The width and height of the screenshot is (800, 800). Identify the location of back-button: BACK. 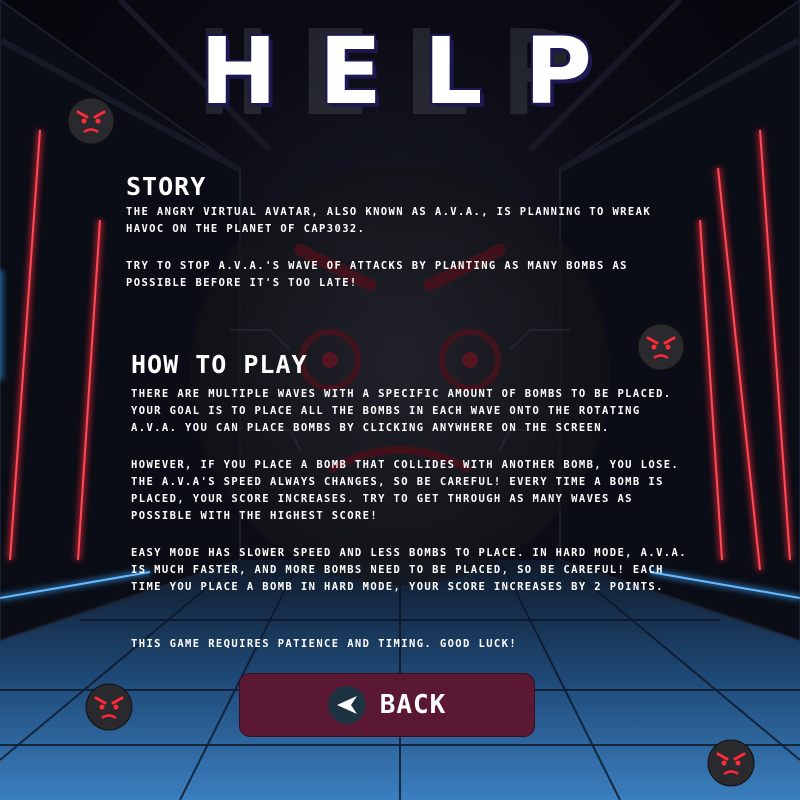
(387, 705).